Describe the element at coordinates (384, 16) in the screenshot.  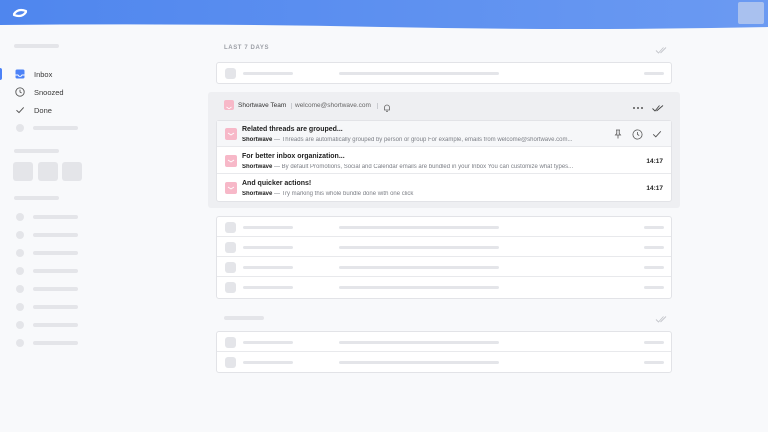
I see `app-header` at that location.